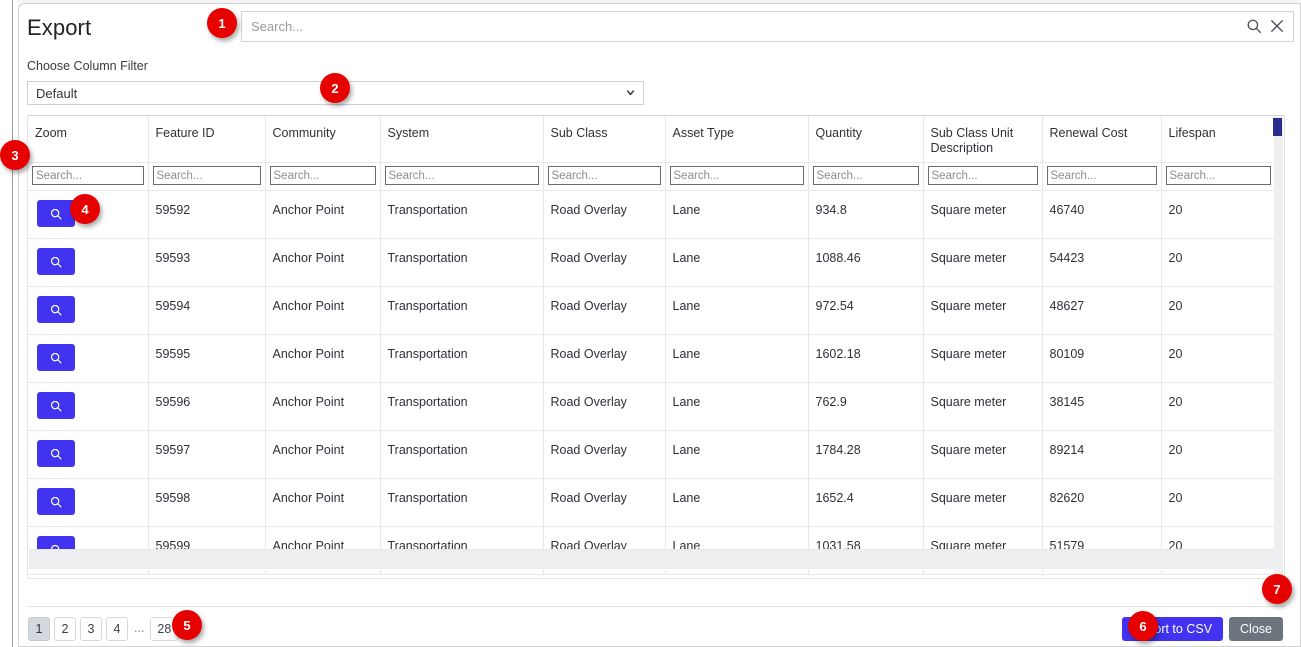 The height and width of the screenshot is (647, 1301). What do you see at coordinates (323, 139) in the screenshot?
I see `column-header-community: Community` at bounding box center [323, 139].